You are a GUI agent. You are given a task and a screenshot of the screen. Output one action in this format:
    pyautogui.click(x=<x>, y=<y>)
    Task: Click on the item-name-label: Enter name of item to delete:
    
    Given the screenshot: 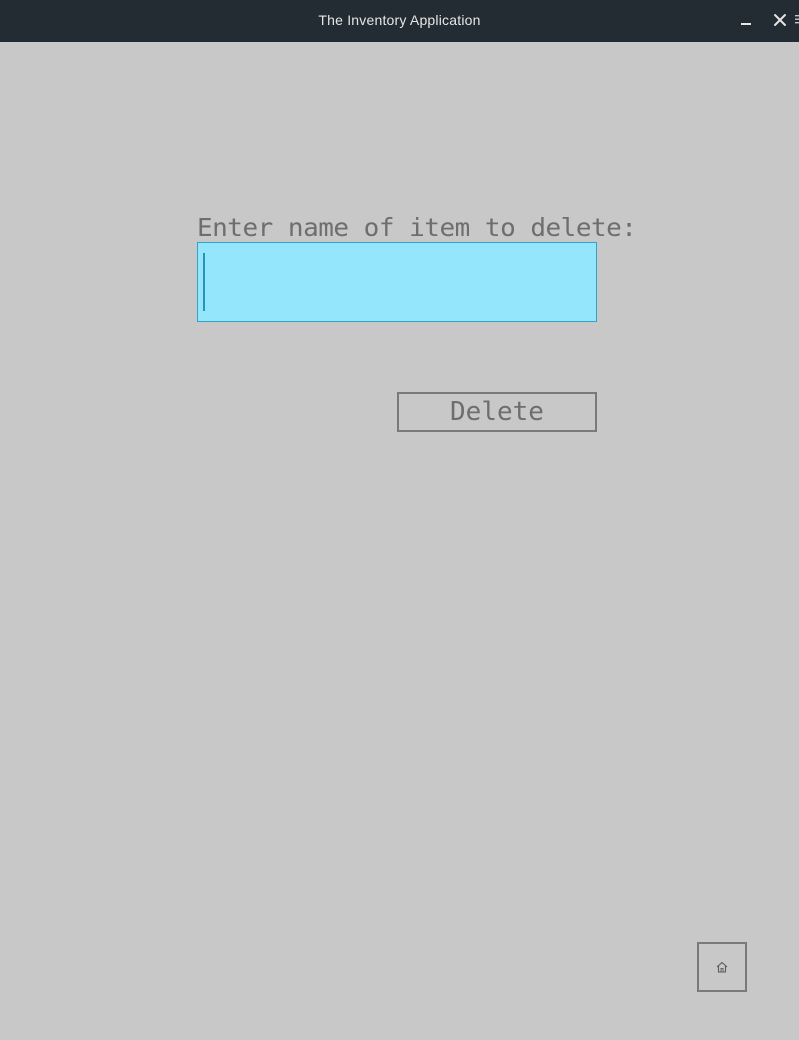 What is the action you would take?
    pyautogui.click(x=417, y=228)
    